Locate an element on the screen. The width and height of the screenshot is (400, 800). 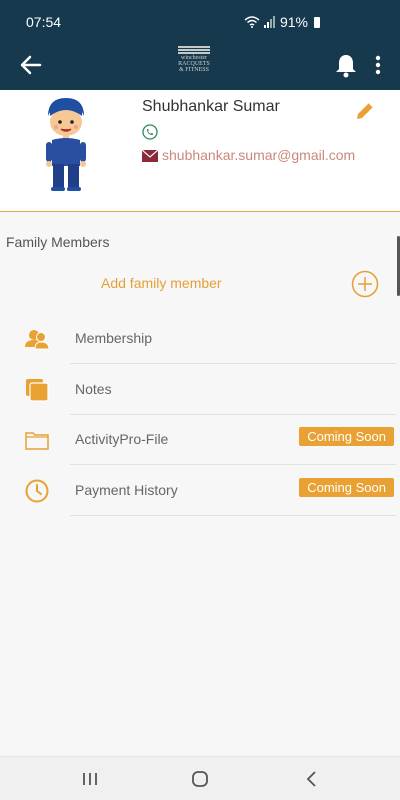
home-icon is located at coordinates (200, 779).